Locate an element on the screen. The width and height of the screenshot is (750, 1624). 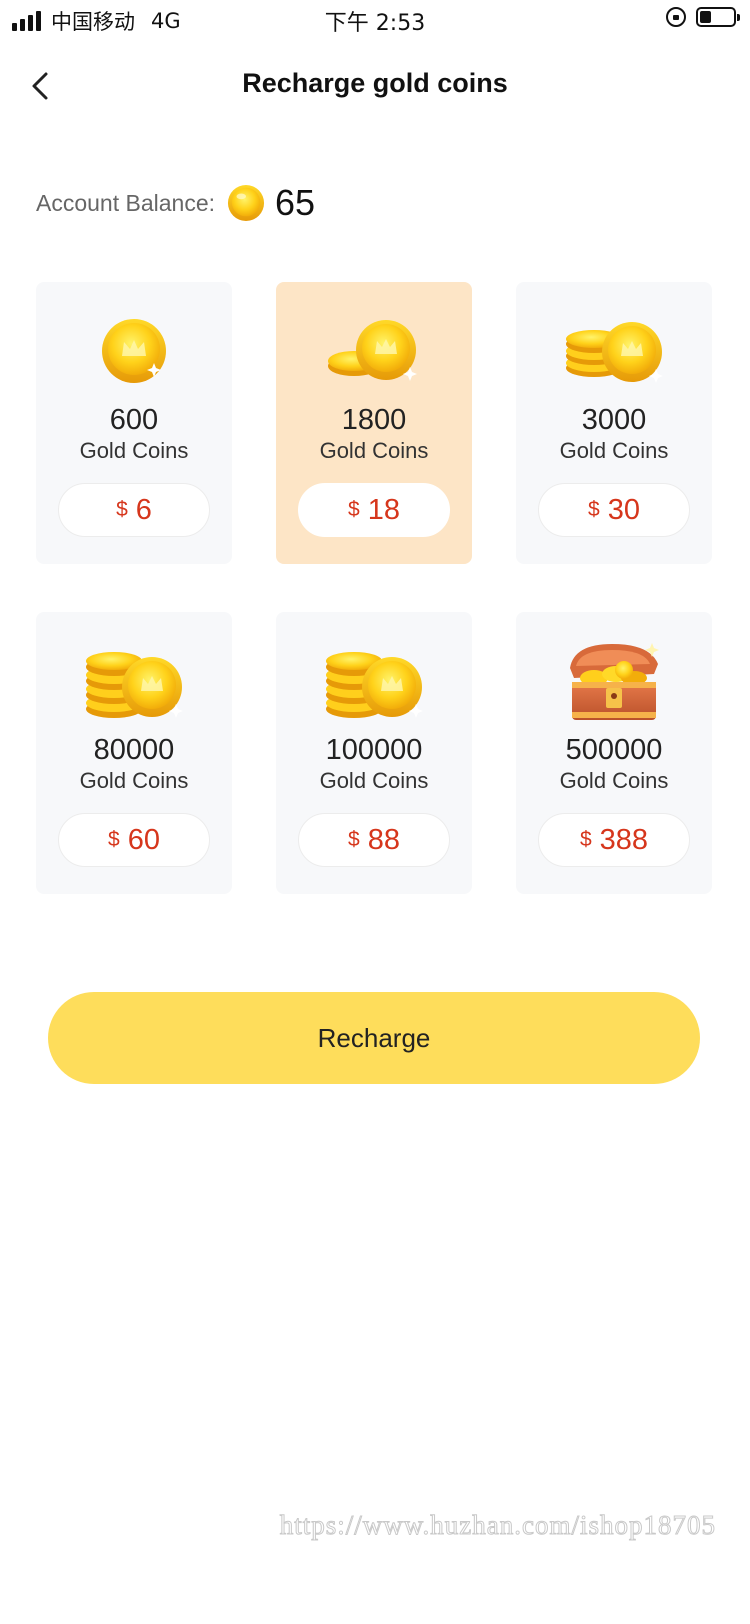
price-pill: $ 18 is located at coordinates (374, 510).